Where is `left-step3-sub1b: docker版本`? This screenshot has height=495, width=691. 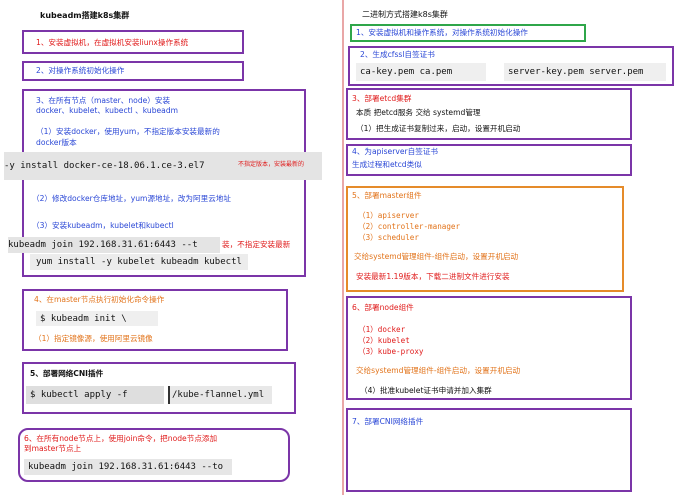 left-step3-sub1b: docker版本 is located at coordinates (56, 142).